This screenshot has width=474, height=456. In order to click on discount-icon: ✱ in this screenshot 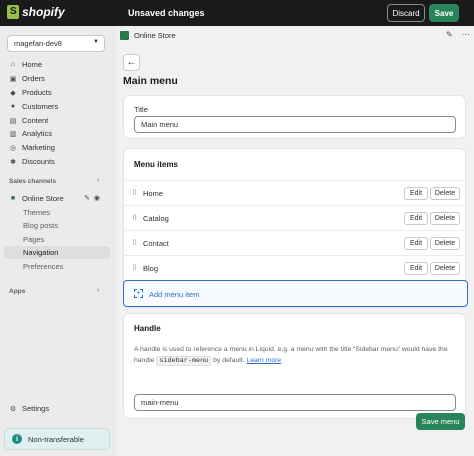, I will do `click(13, 162)`.